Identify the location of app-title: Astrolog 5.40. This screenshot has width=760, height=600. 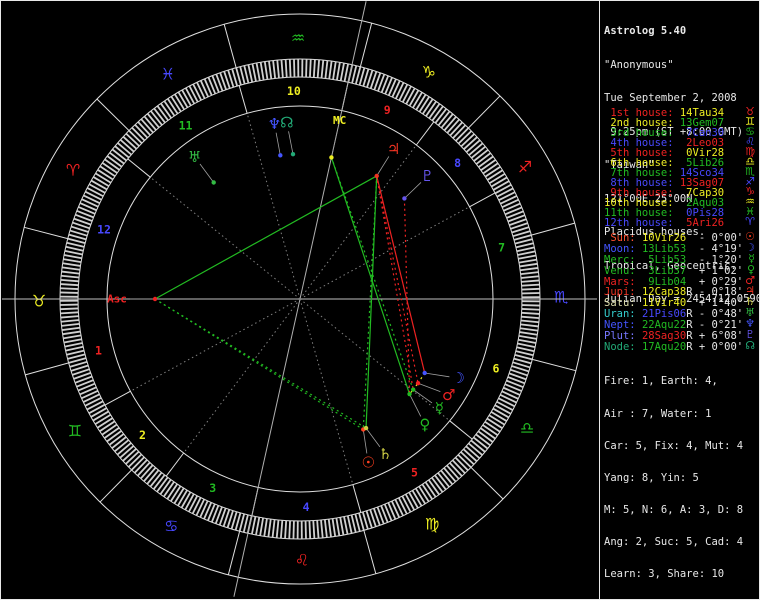
(645, 31).